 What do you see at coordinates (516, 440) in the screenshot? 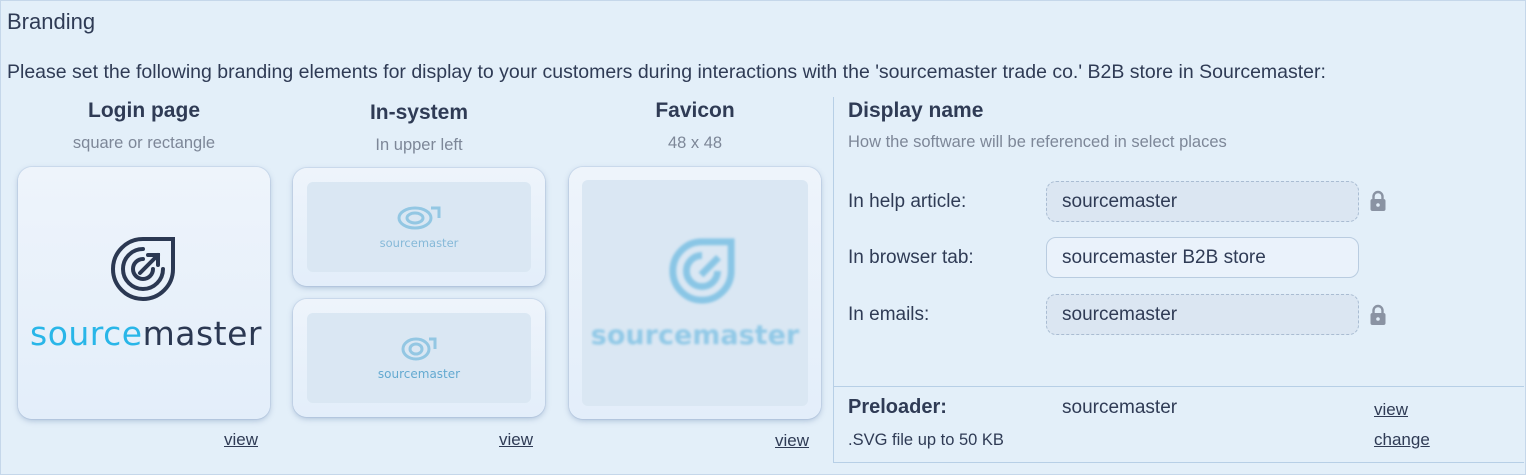
I see `insystem-view-link: view` at bounding box center [516, 440].